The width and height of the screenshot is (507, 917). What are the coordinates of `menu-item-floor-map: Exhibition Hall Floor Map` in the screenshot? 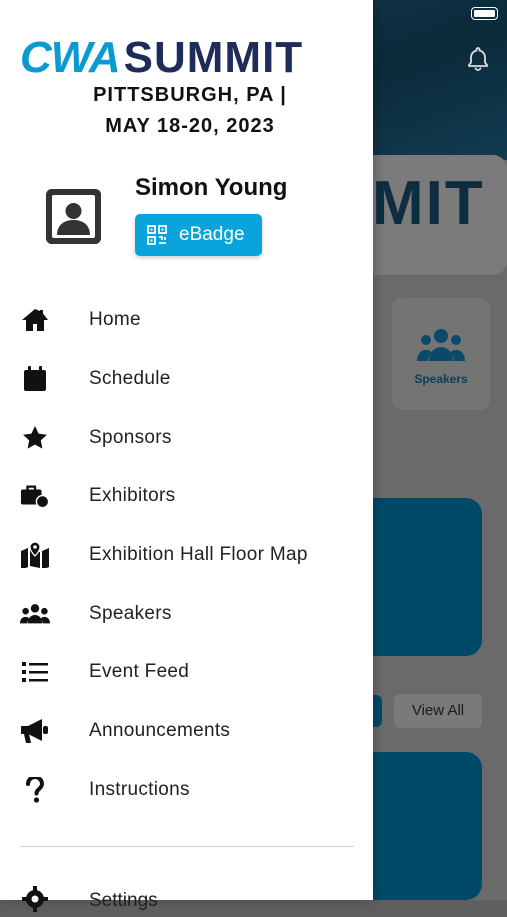 It's located at (186, 555).